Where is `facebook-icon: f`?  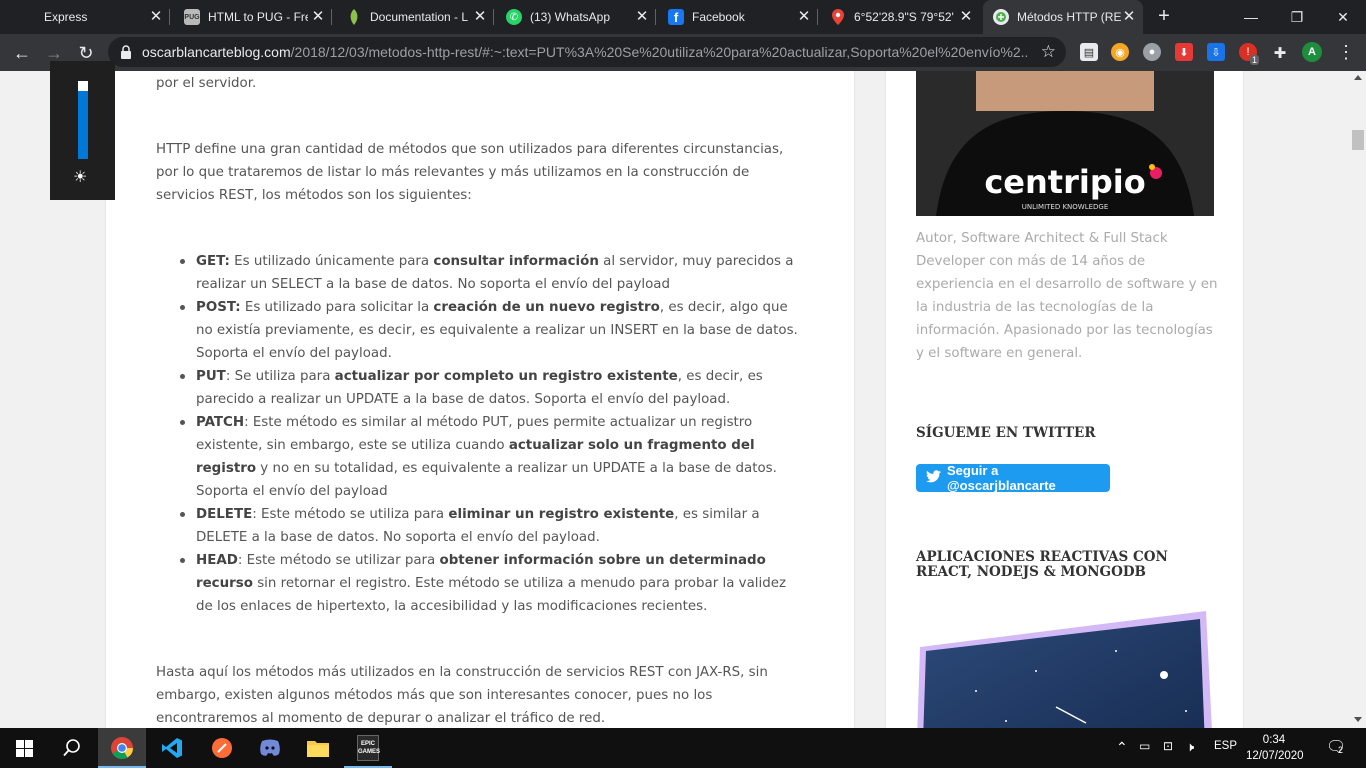 facebook-icon: f is located at coordinates (676, 17).